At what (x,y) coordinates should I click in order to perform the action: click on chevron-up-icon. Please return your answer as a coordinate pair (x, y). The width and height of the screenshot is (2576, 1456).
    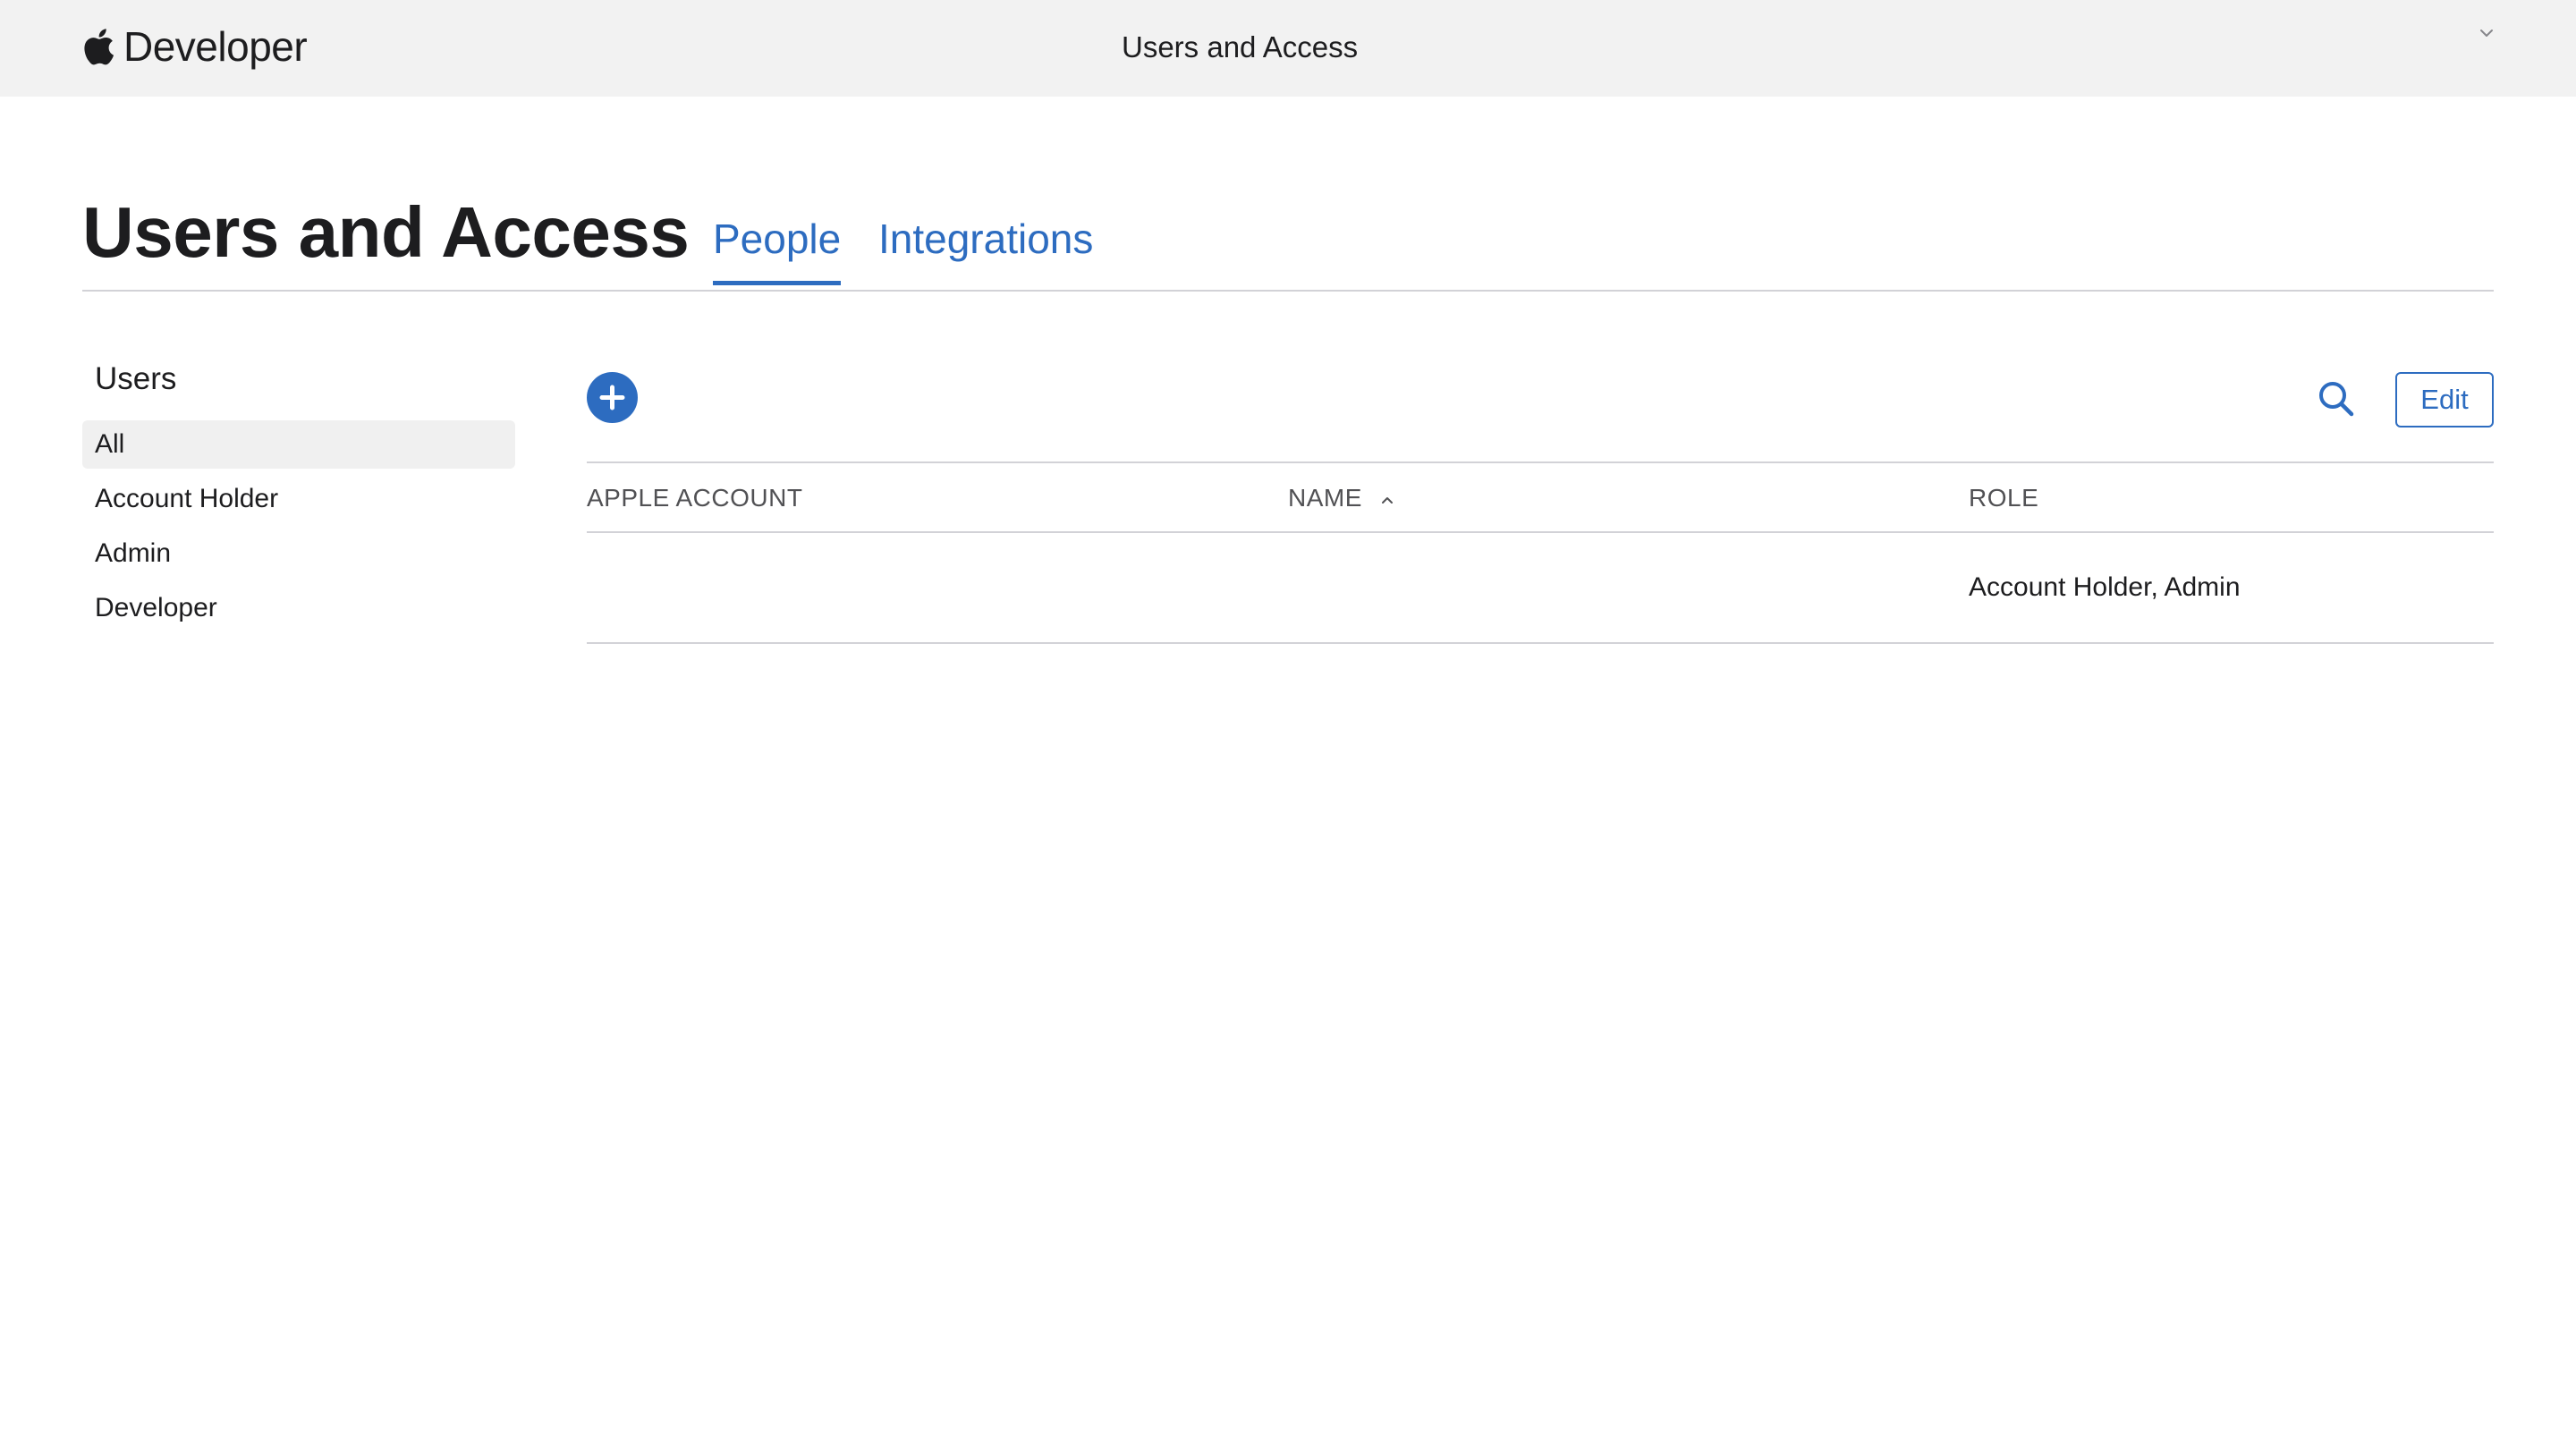
    Looking at the image, I should click on (1387, 497).